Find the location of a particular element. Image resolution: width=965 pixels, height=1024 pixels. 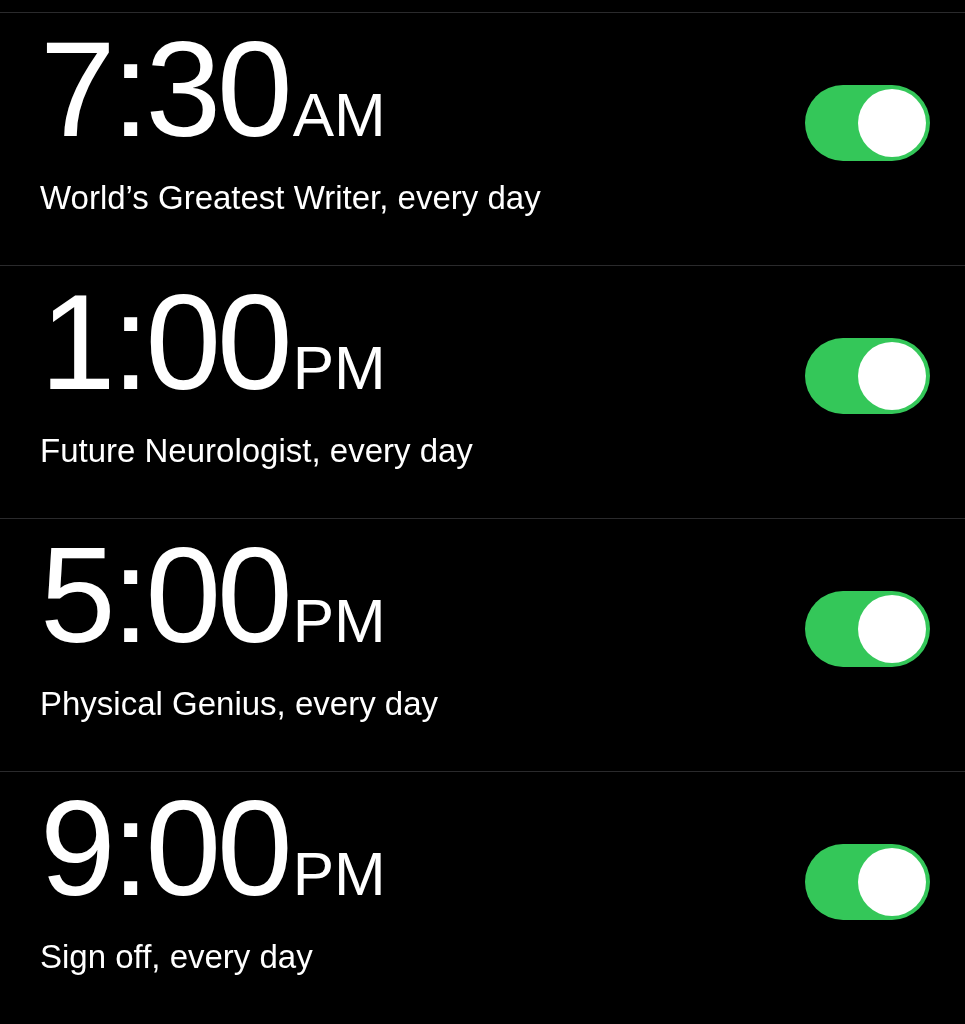

alarm-label: Sign off, every day is located at coordinates (177, 957).